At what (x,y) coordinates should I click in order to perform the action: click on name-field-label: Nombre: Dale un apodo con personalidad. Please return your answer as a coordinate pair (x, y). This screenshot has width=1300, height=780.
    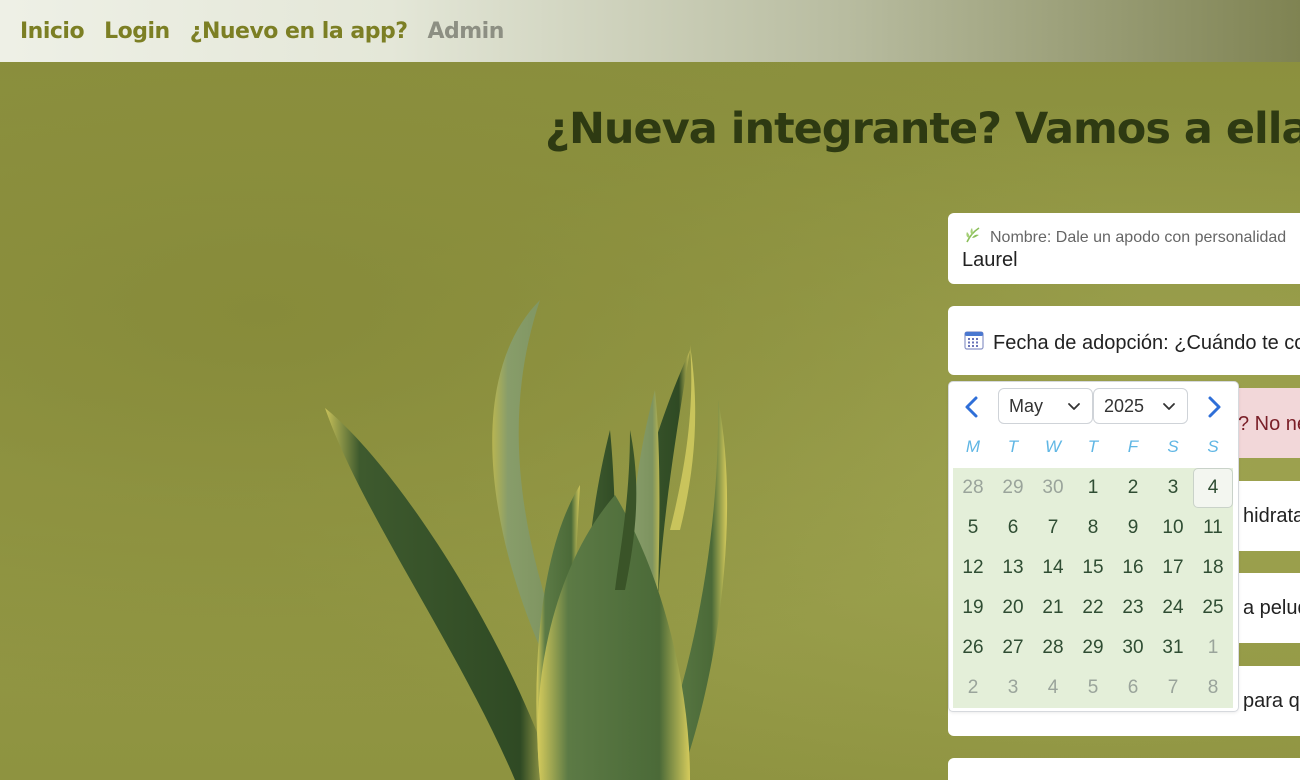
    Looking at the image, I should click on (1125, 237).